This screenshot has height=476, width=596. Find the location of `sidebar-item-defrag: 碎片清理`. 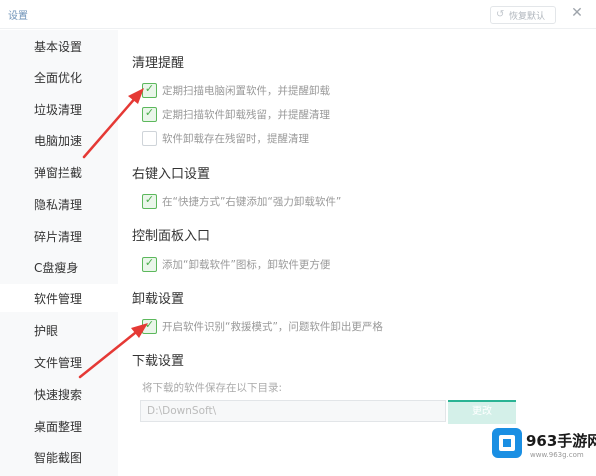

sidebar-item-defrag: 碎片清理 is located at coordinates (59, 236).